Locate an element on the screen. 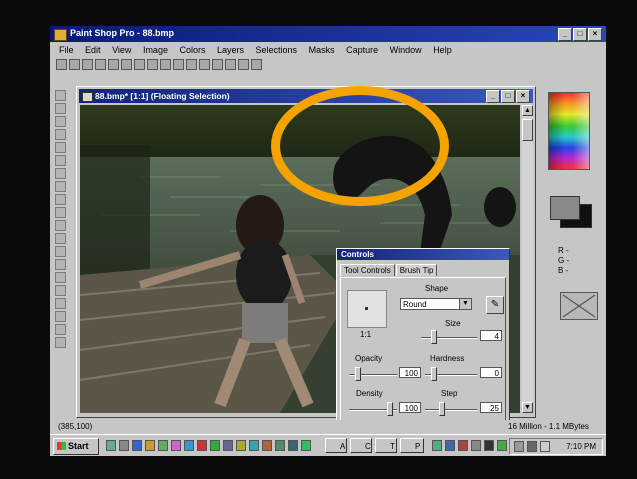 The height and width of the screenshot is (479, 637). density-slider-thumb is located at coordinates (390, 409).